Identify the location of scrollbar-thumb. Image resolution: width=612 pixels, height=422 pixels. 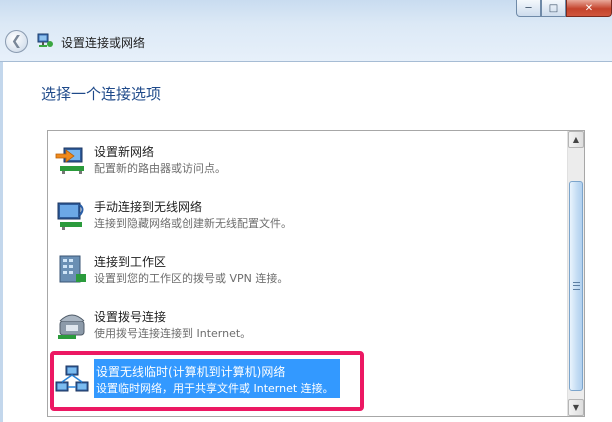
(576, 286).